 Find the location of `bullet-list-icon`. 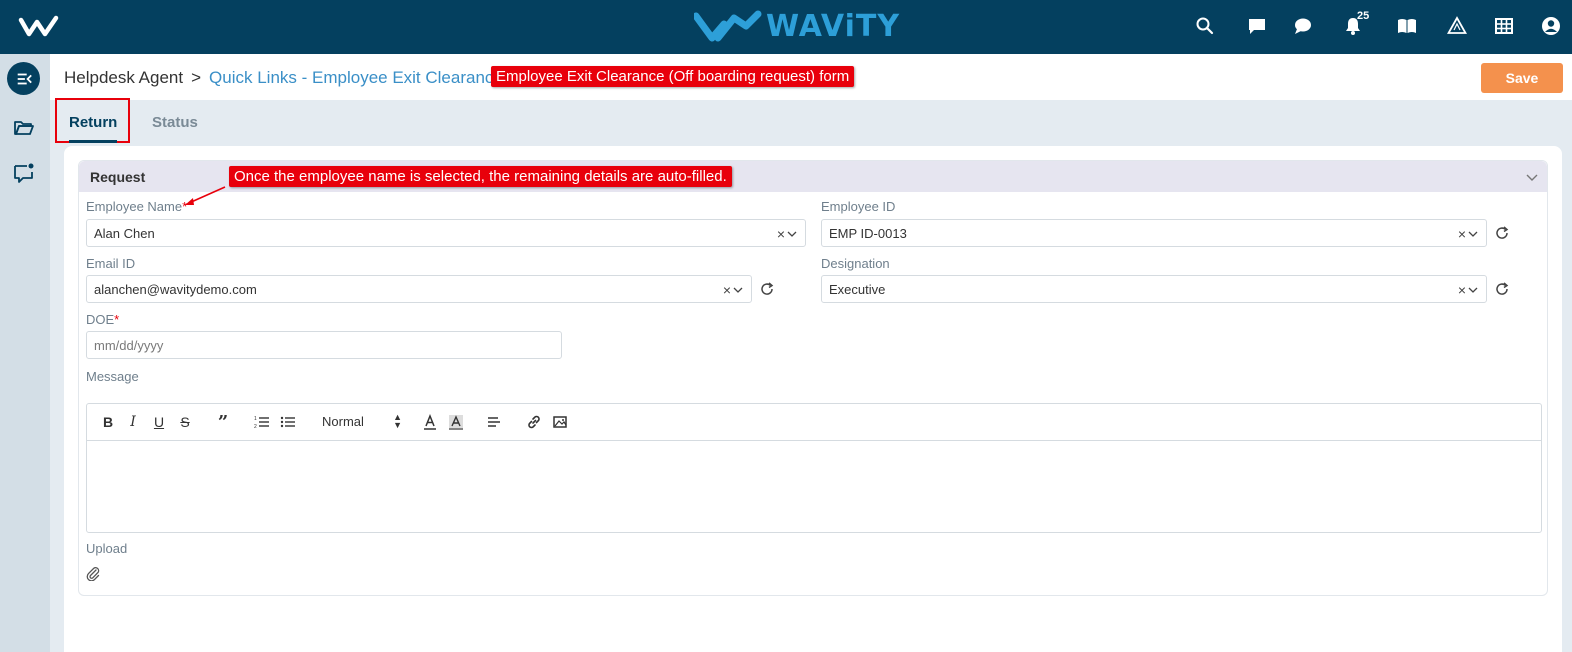

bullet-list-icon is located at coordinates (288, 422).